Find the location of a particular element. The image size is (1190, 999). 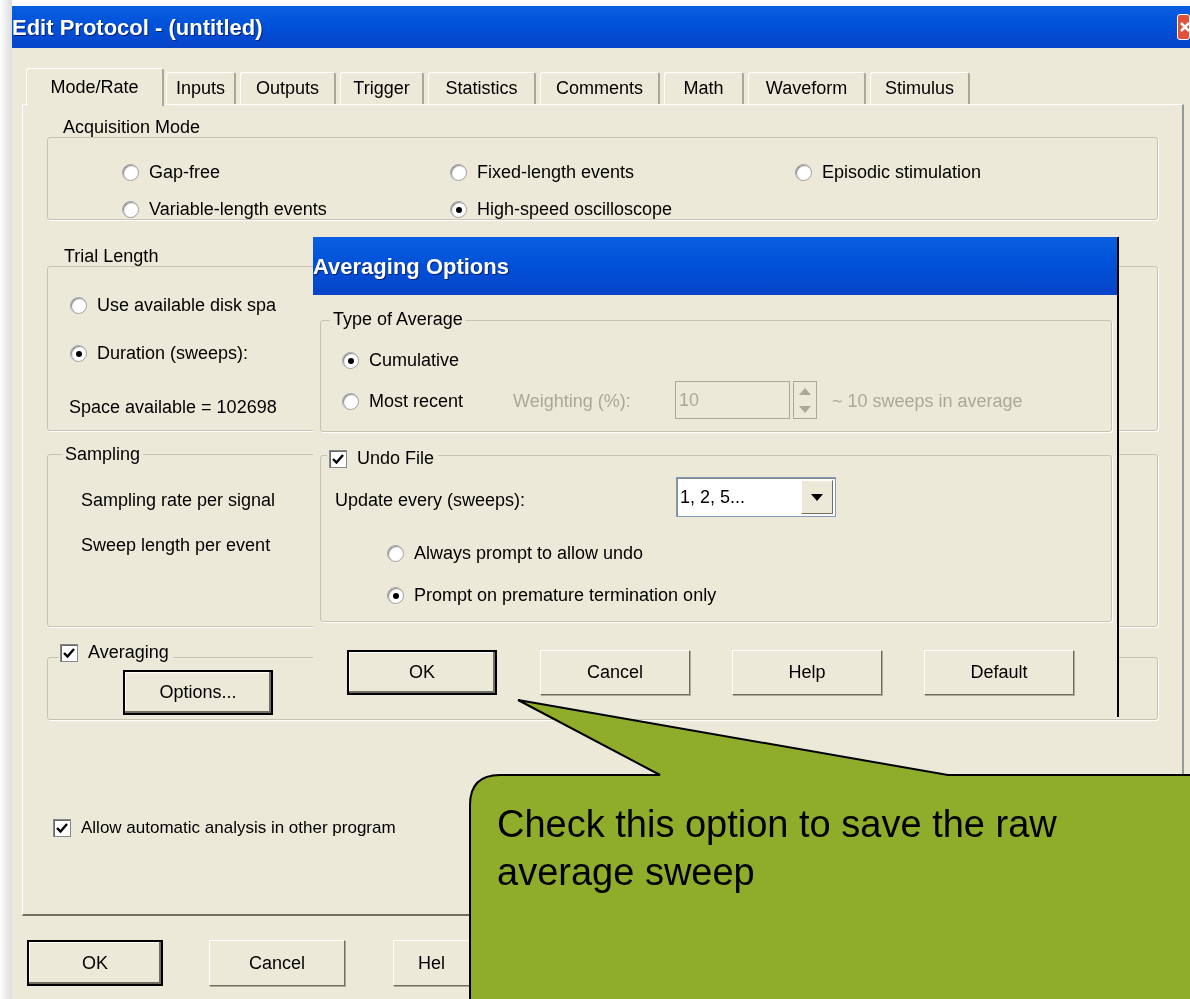

group-label: Type of Average is located at coordinates (398, 319).